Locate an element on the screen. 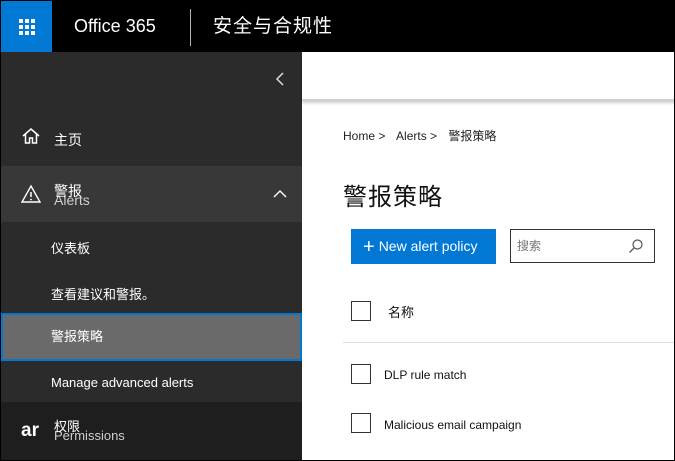  home-icon is located at coordinates (31, 136).